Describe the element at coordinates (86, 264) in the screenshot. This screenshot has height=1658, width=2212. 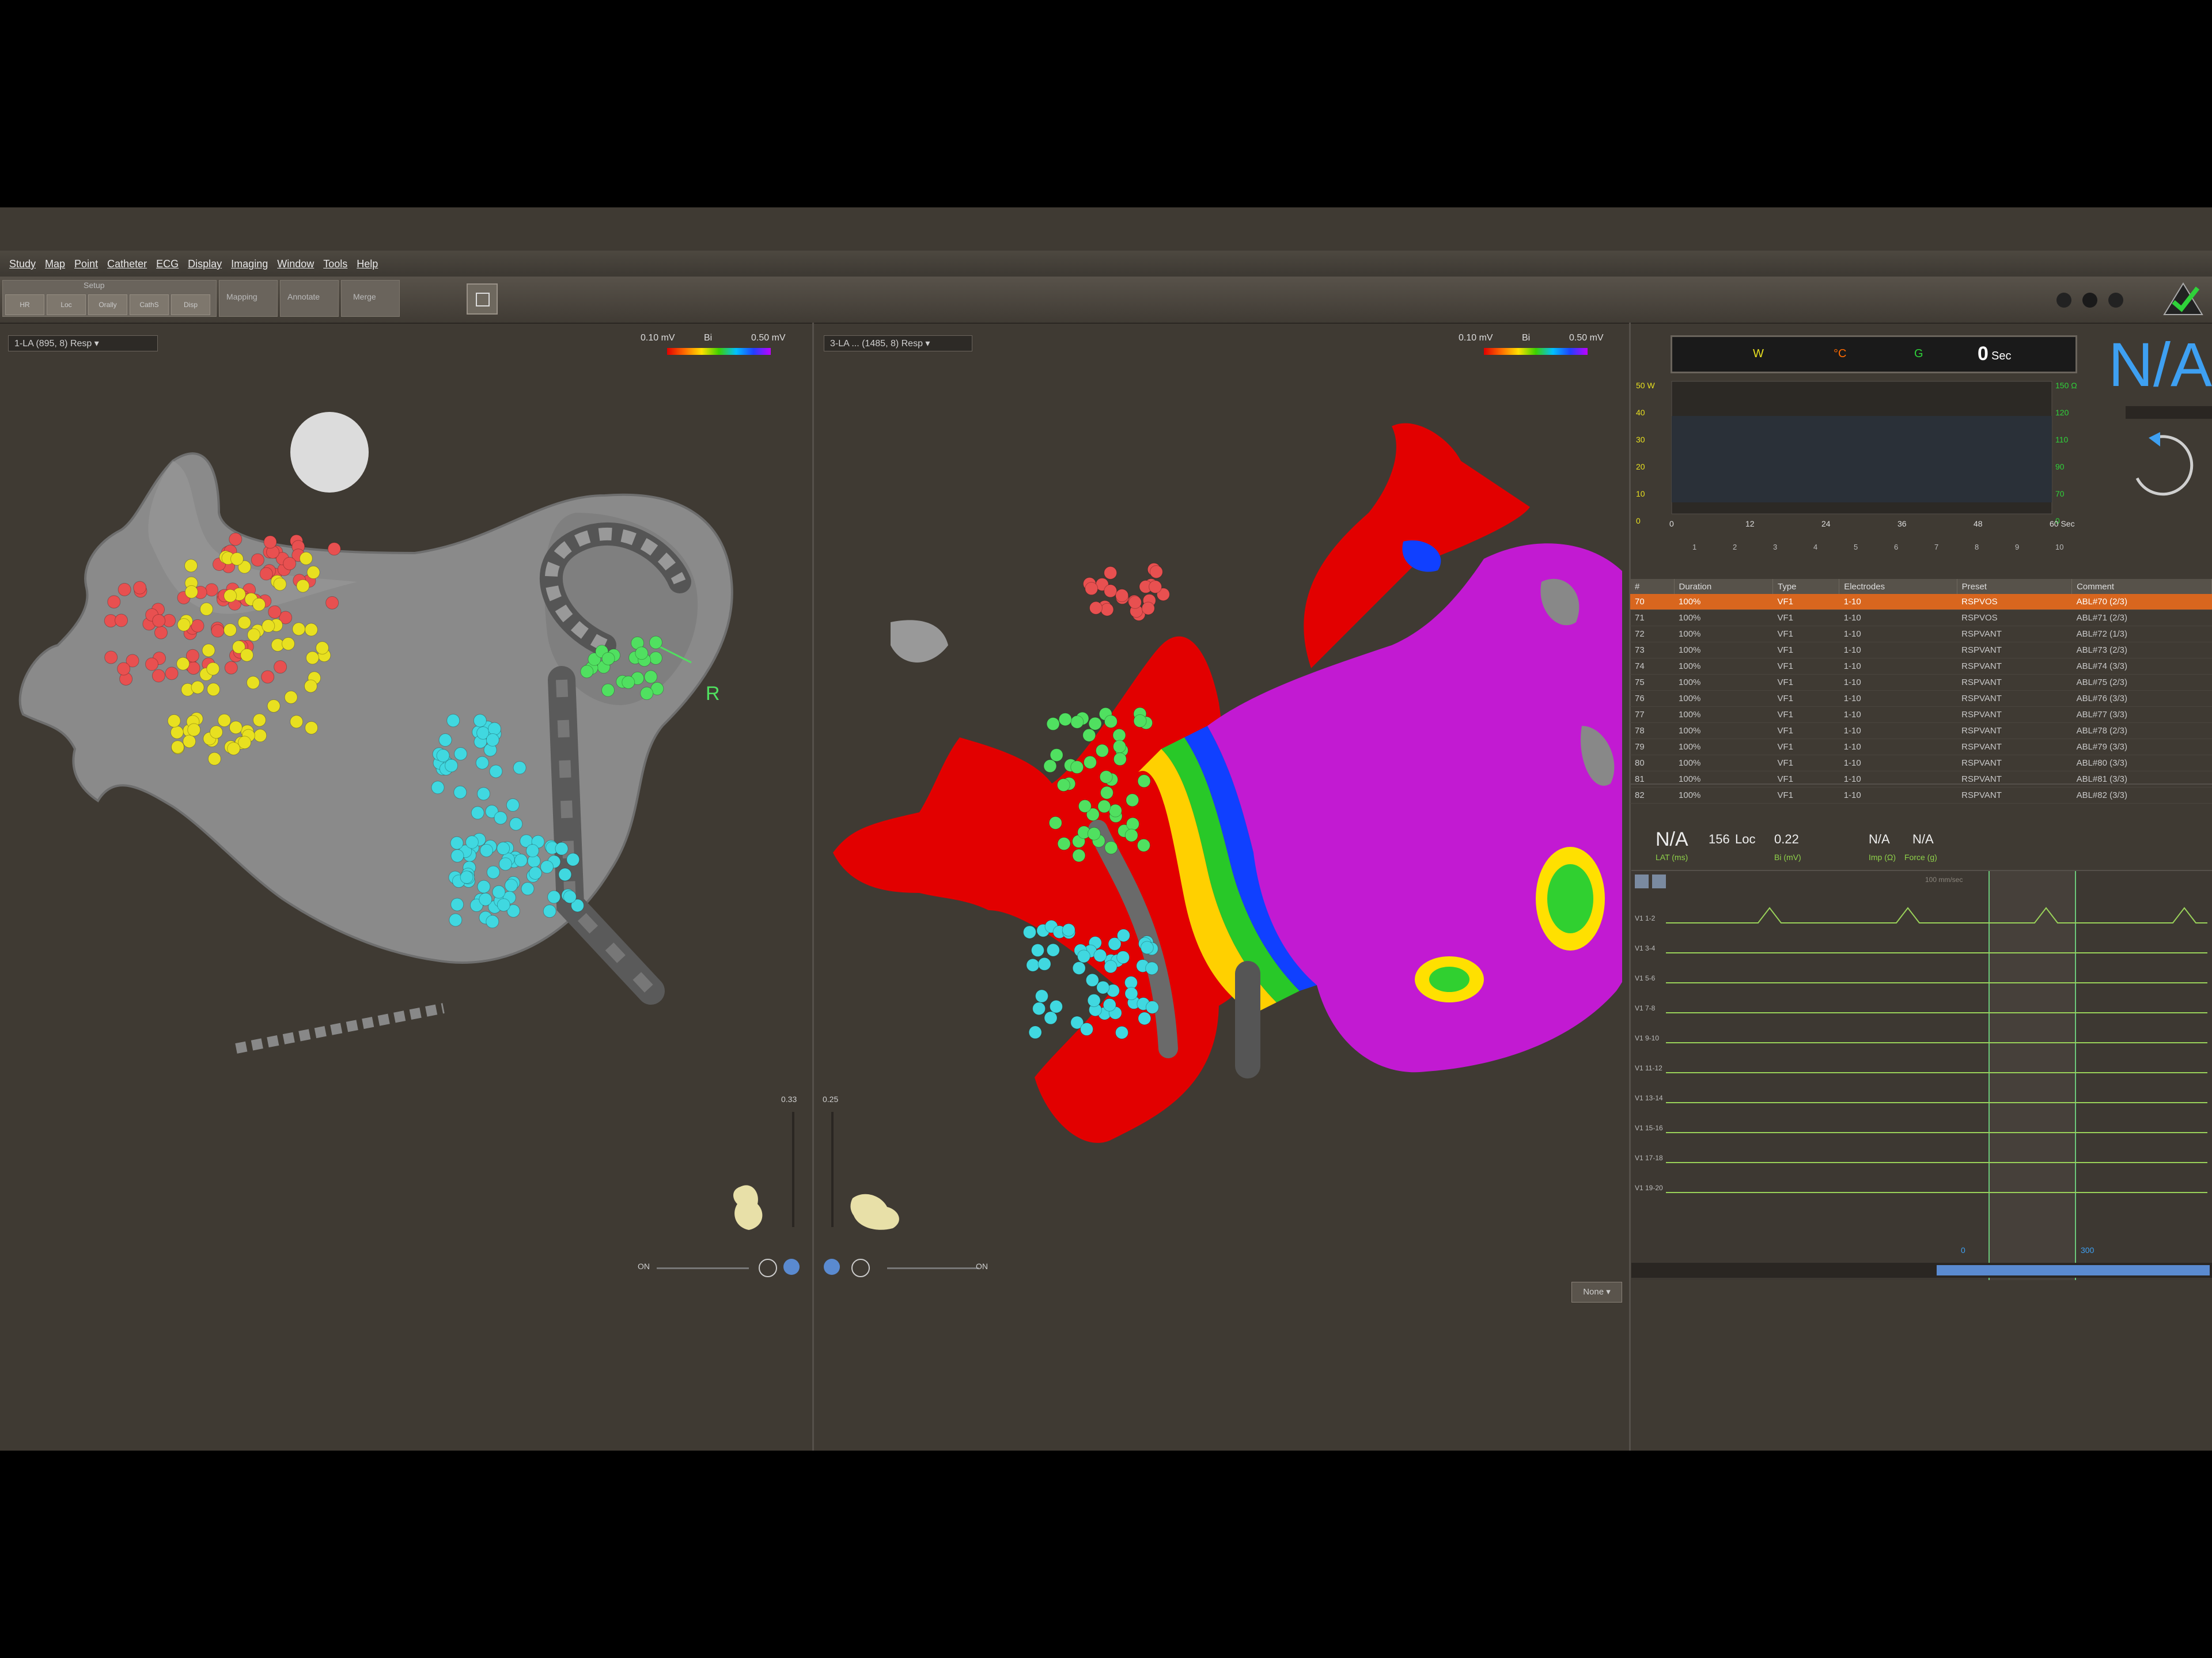
I see `menu-point: Point` at that location.